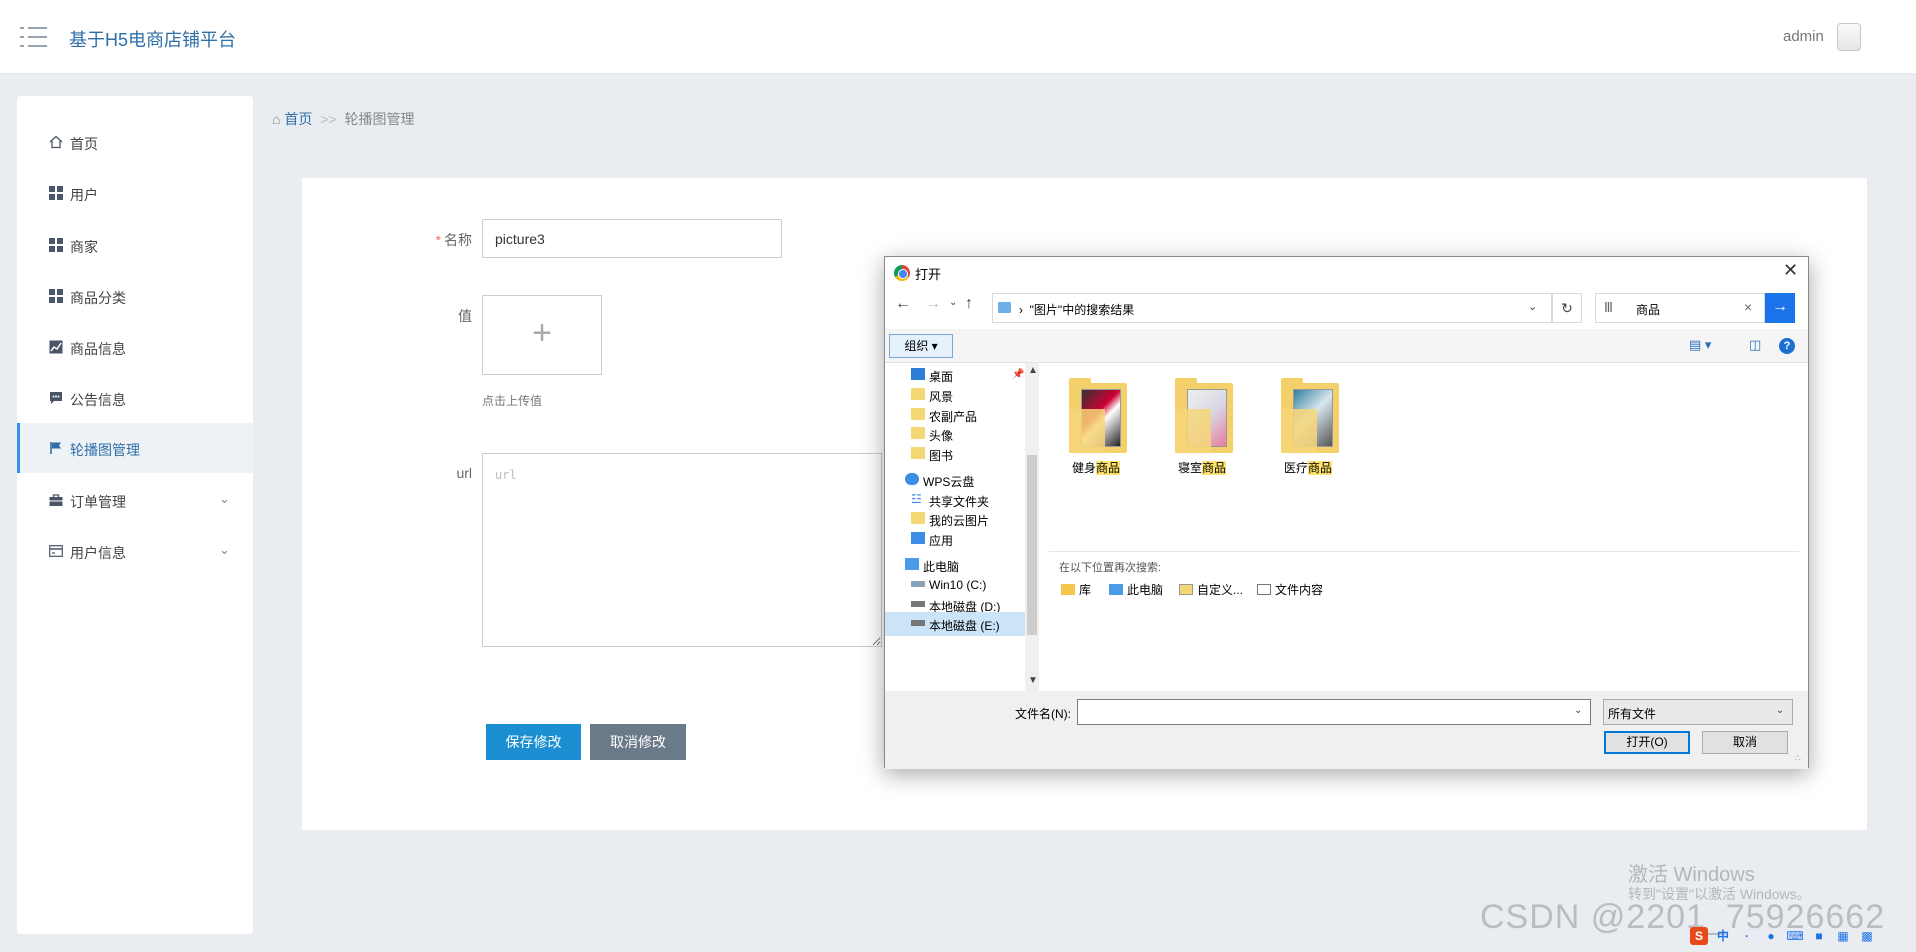 This screenshot has width=1916, height=952. I want to click on search-again-library: 库, so click(1076, 589).